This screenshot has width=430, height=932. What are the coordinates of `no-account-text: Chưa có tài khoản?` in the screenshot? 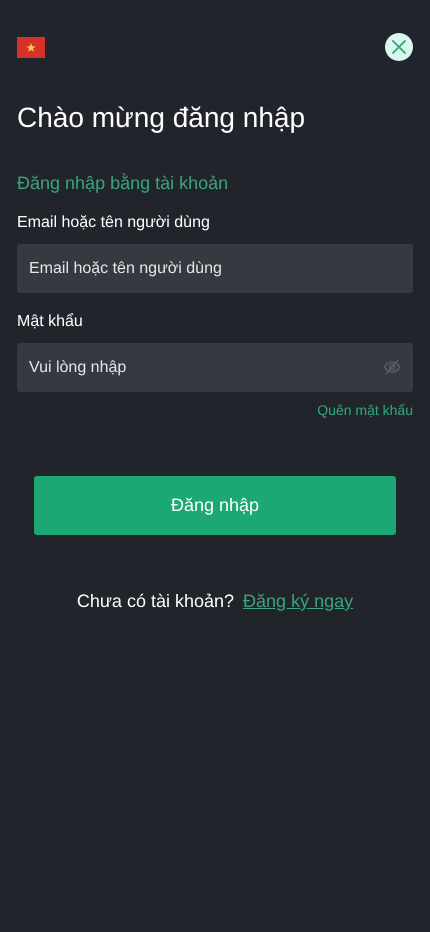 It's located at (155, 601).